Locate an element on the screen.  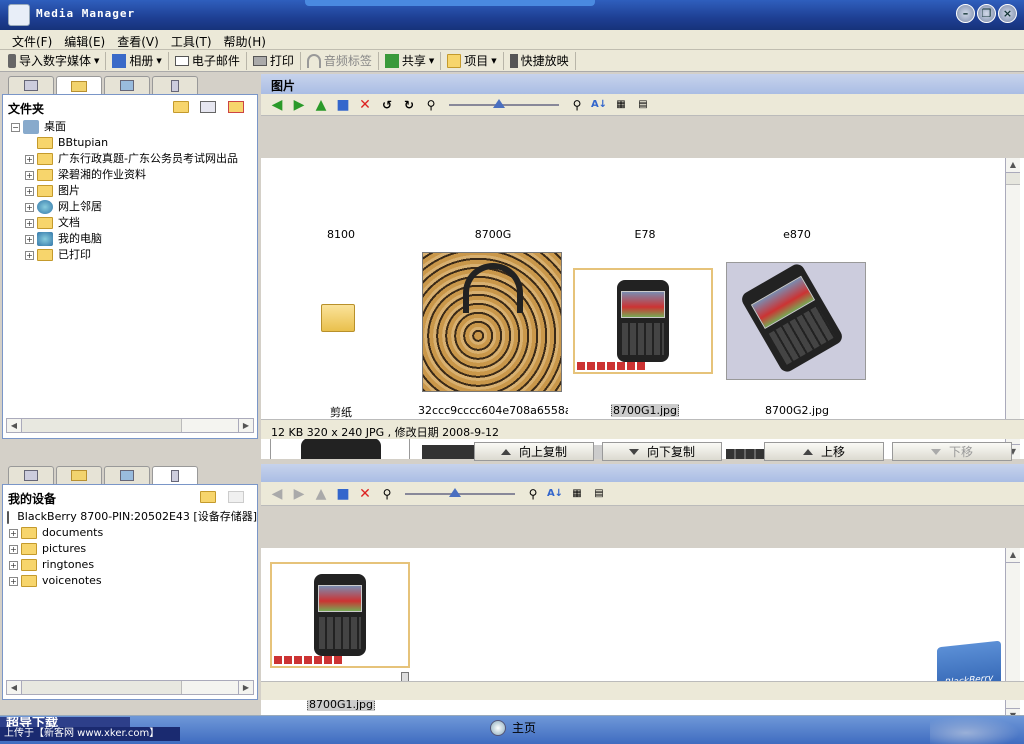
tree-item-root: − 桌面 is located at coordinates (134, 127).